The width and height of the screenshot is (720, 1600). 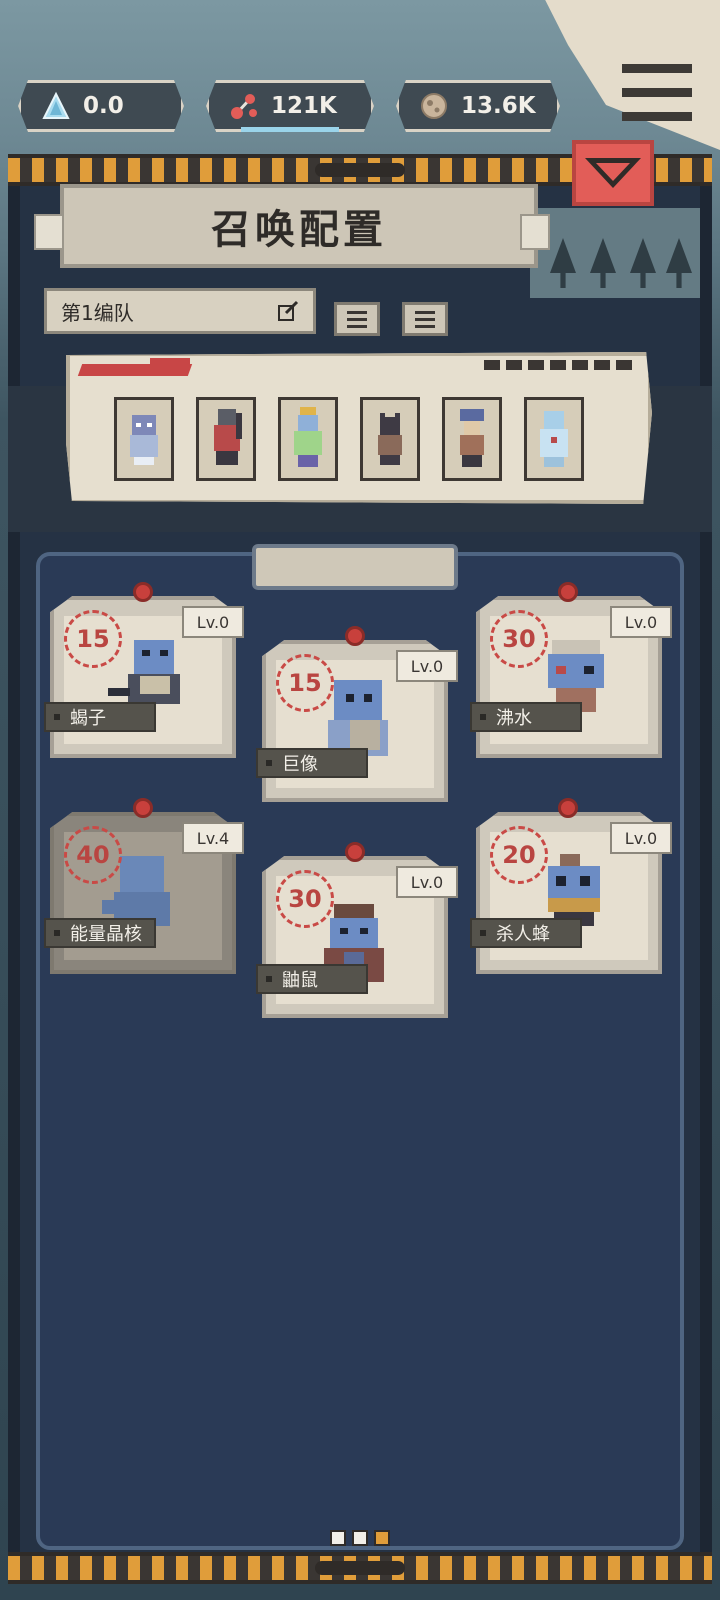 I want to click on chevron-down-icon, so click(x=613, y=173).